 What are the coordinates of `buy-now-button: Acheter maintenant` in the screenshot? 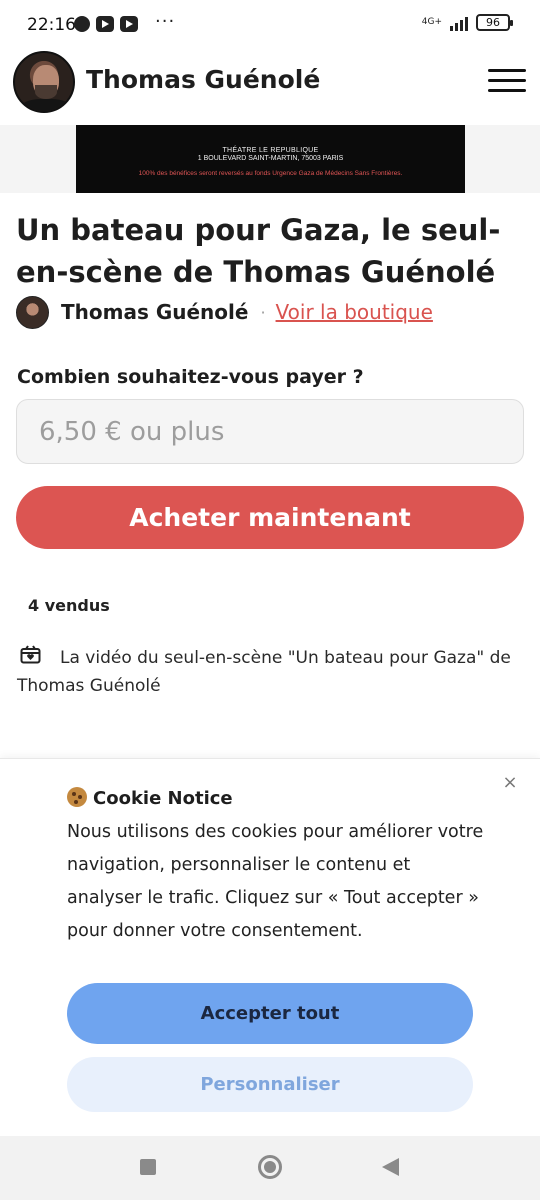 It's located at (270, 517).